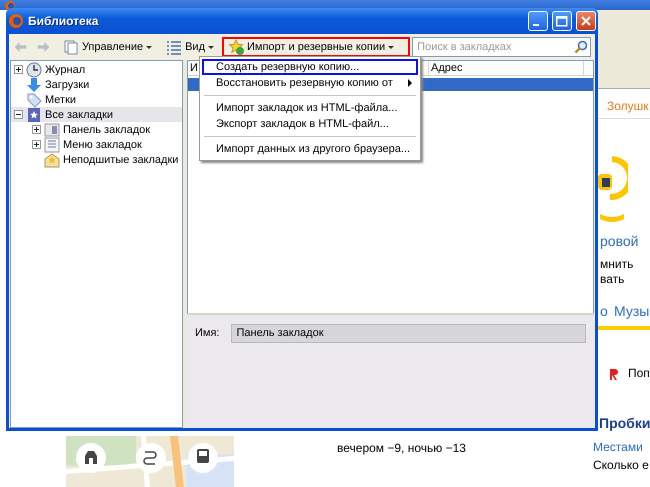 This screenshot has height=487, width=650. Describe the element at coordinates (410, 83) in the screenshot. I see `submenu-arrow-icon` at that location.